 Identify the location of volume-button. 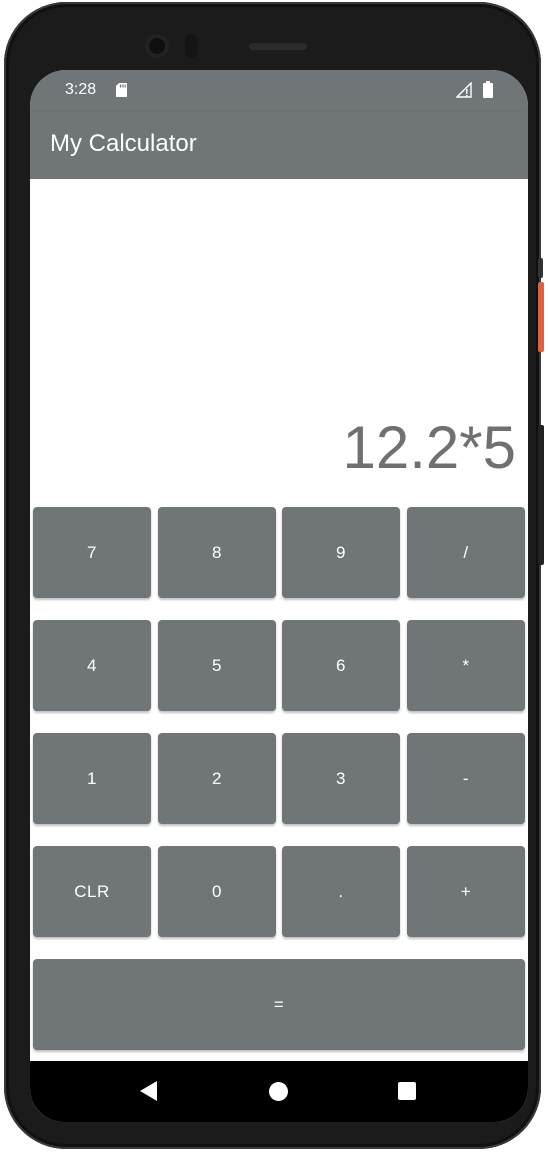
(541, 495).